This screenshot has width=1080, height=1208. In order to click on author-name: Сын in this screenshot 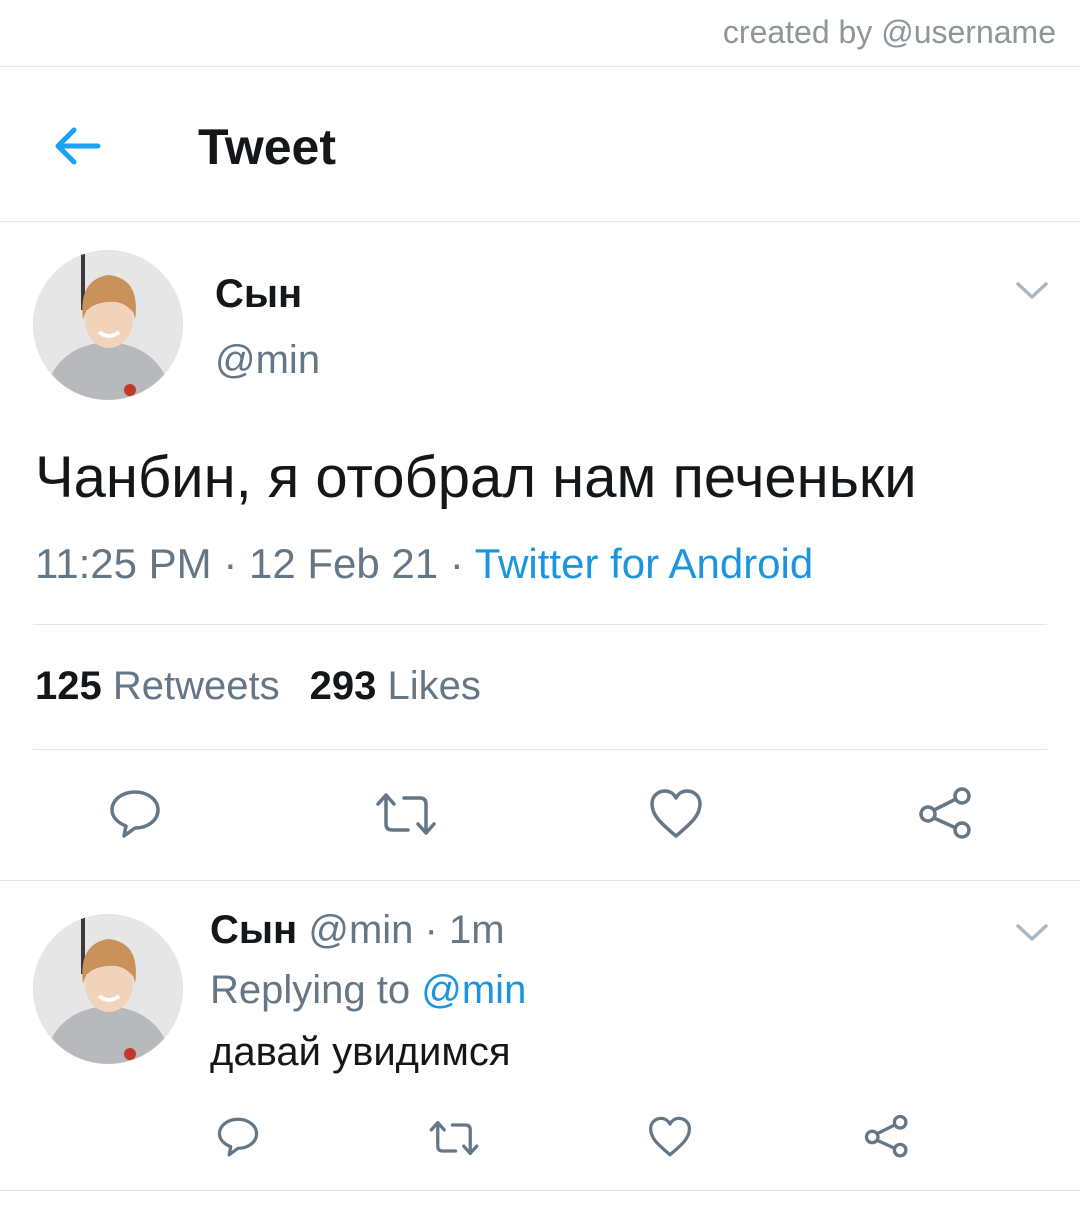, I will do `click(258, 294)`.